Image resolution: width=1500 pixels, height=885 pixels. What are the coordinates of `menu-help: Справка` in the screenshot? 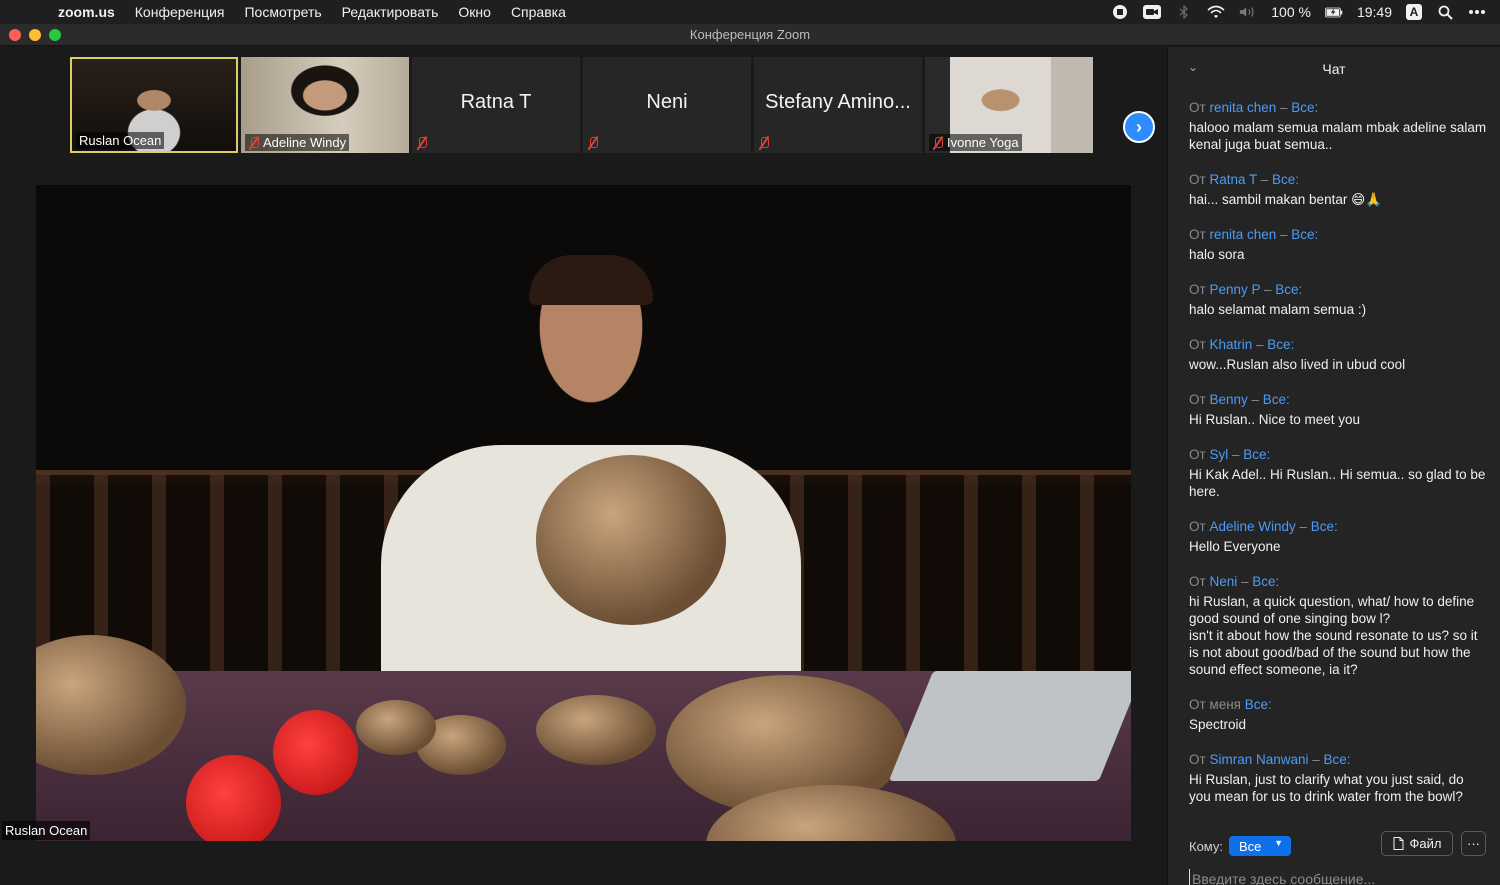 It's located at (538, 12).